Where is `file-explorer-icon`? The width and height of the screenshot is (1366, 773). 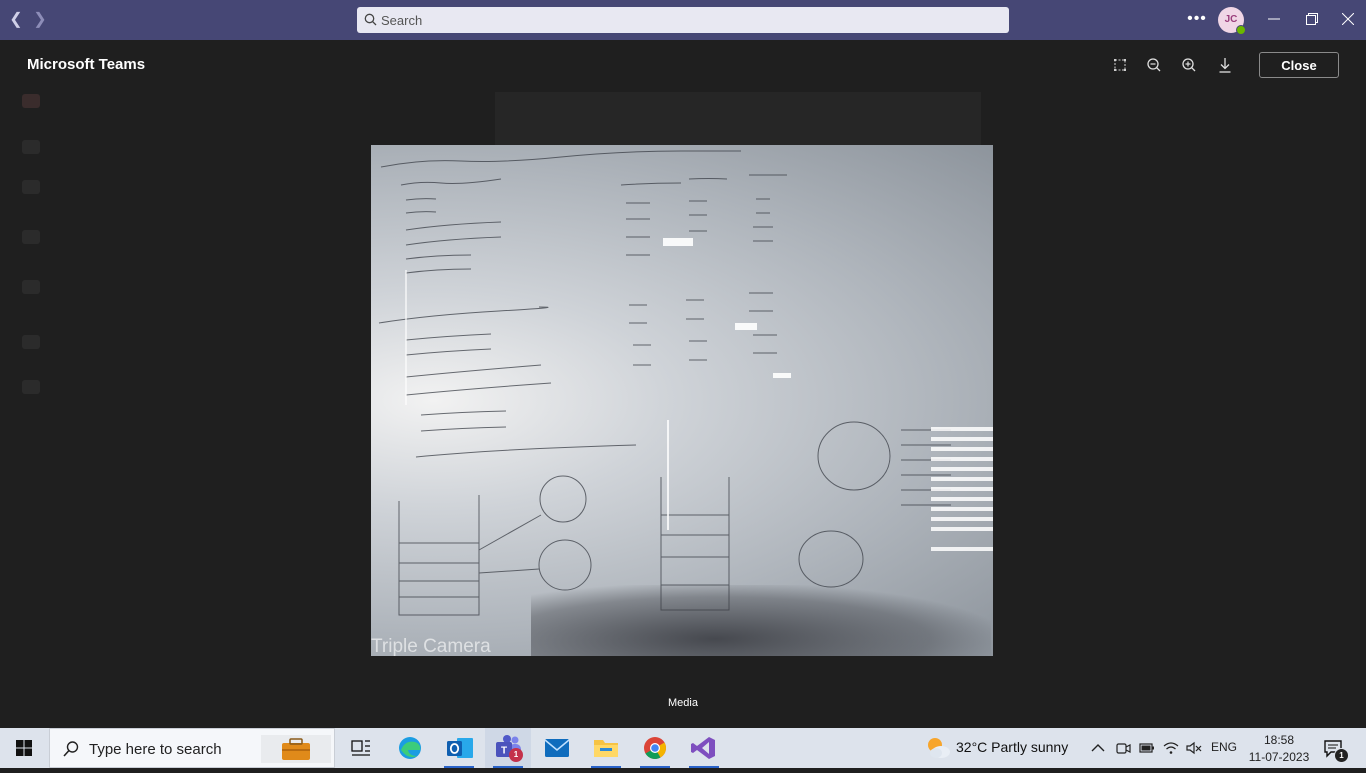
file-explorer-icon is located at coordinates (606, 748).